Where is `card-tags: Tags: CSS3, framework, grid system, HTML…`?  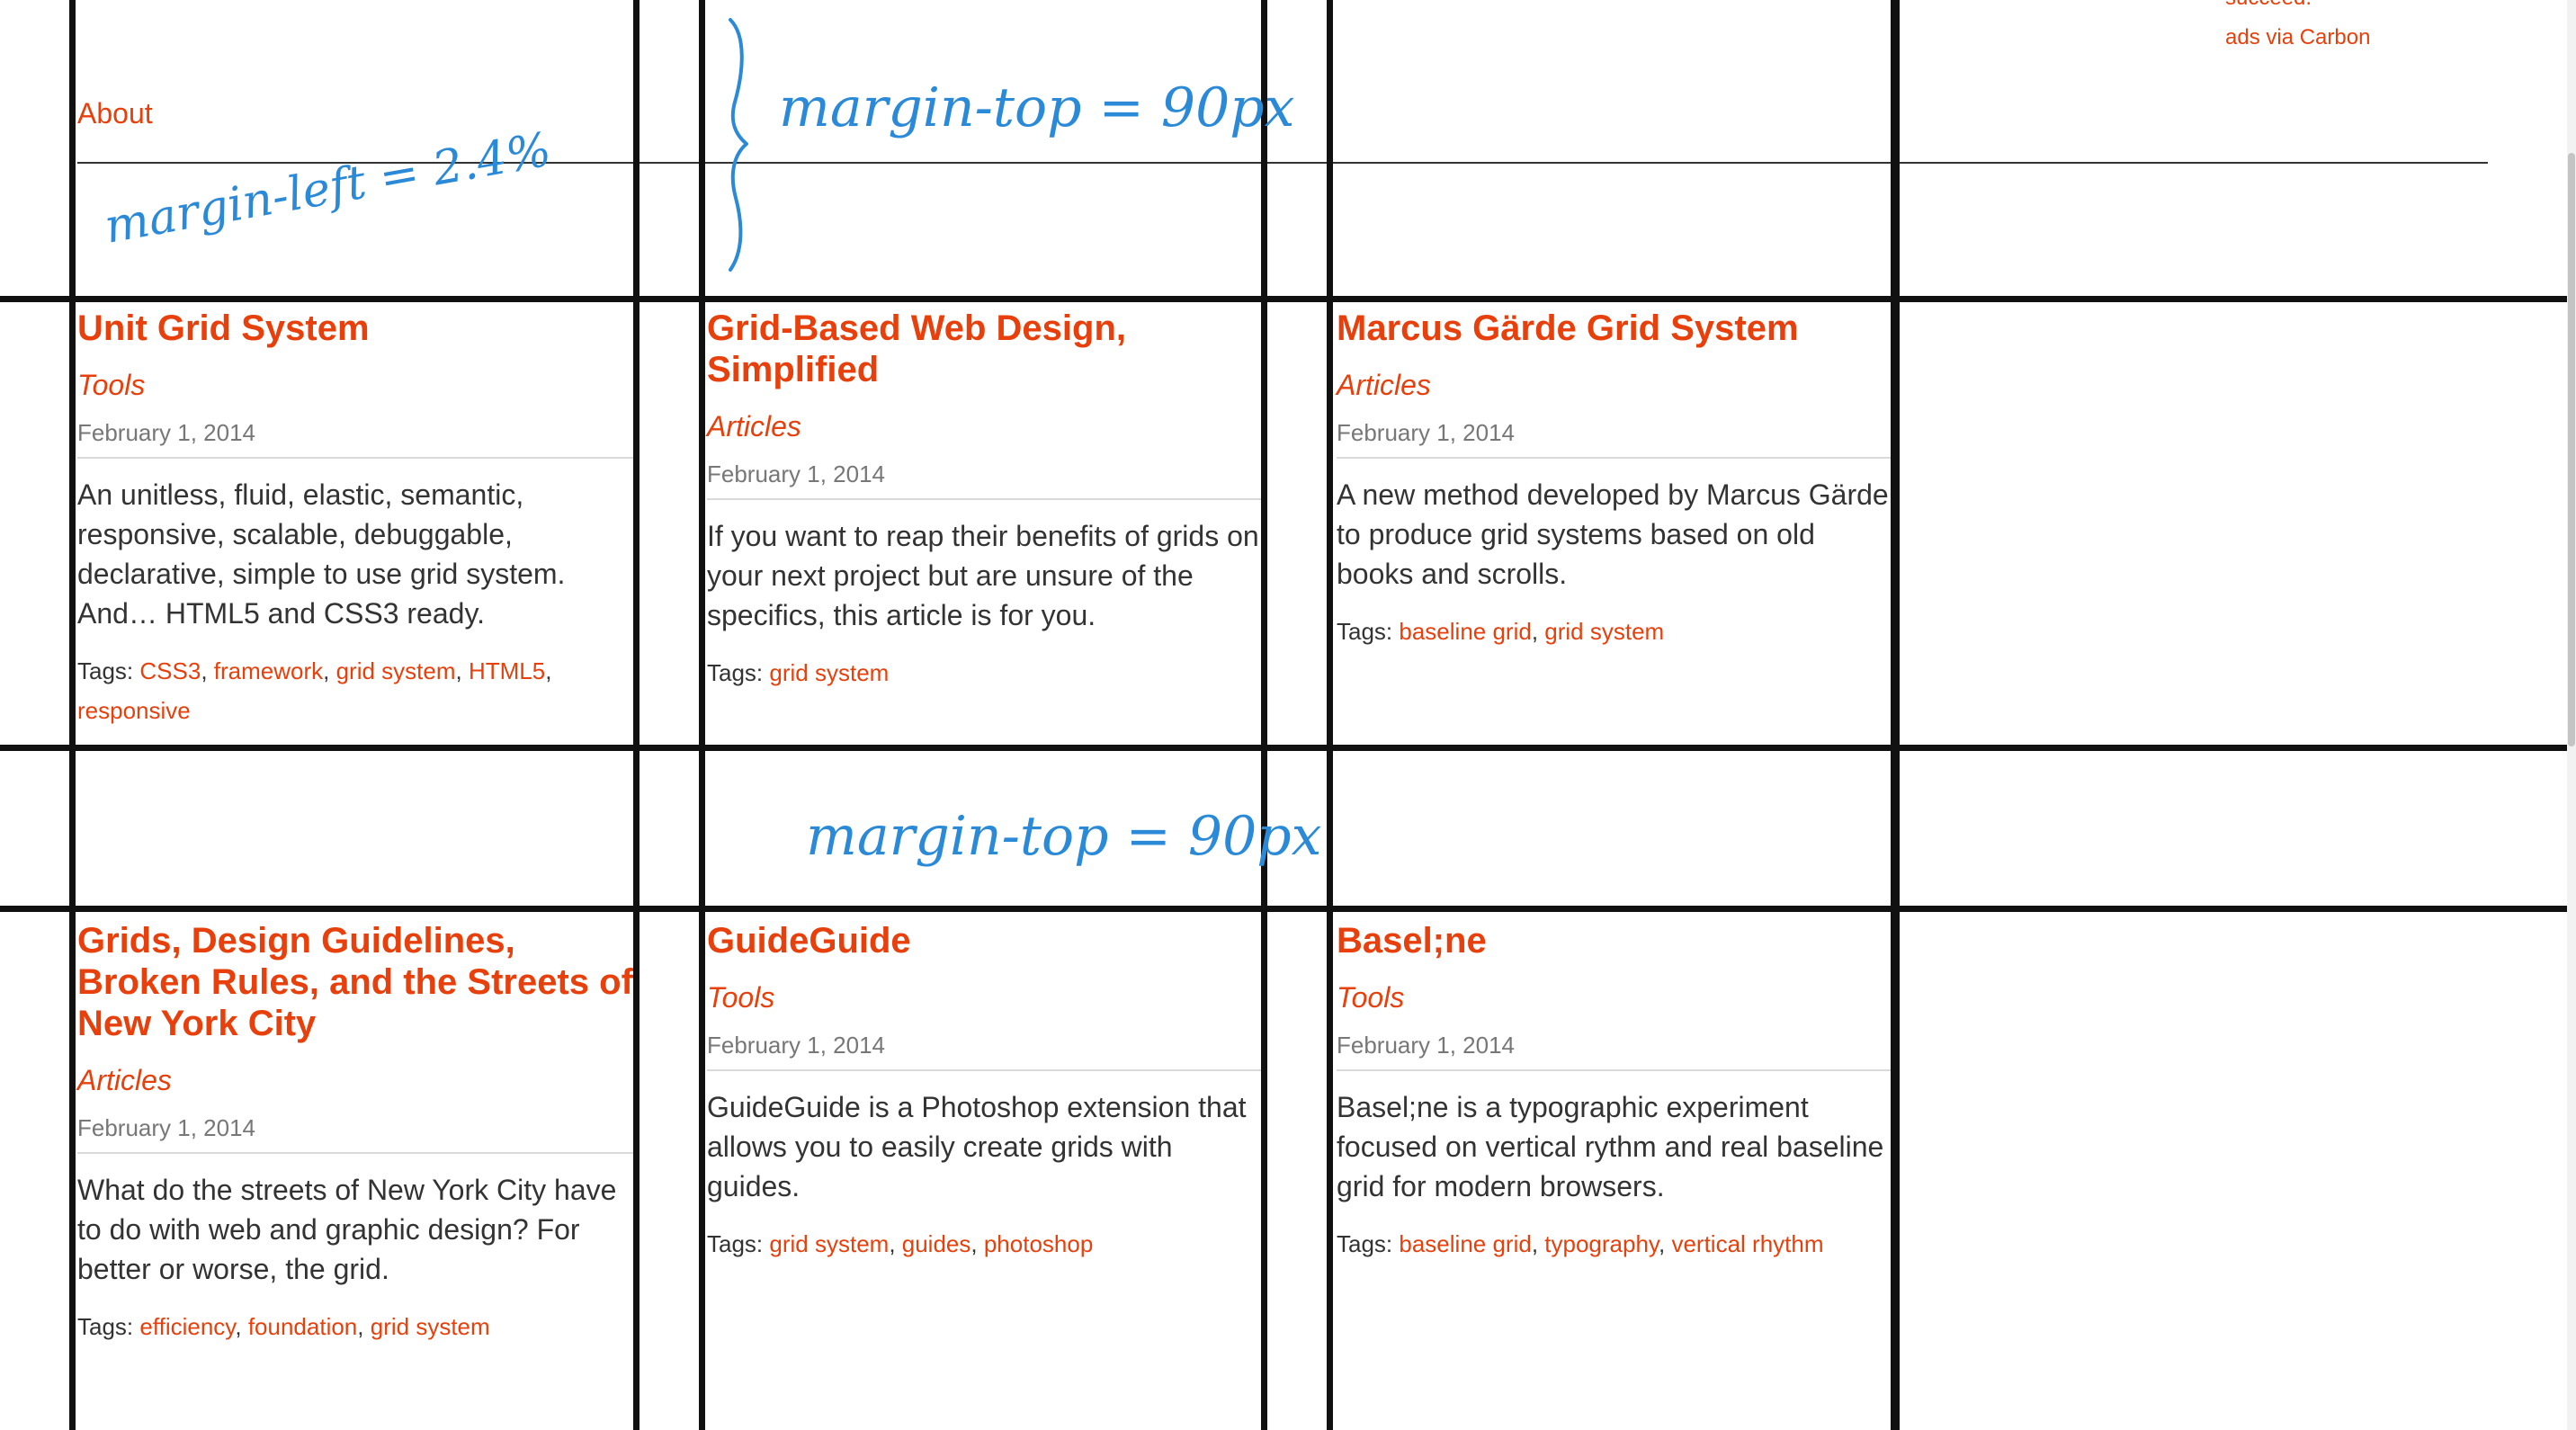
card-tags: Tags: CSS3, framework, grid system, HTML… is located at coordinates (314, 690).